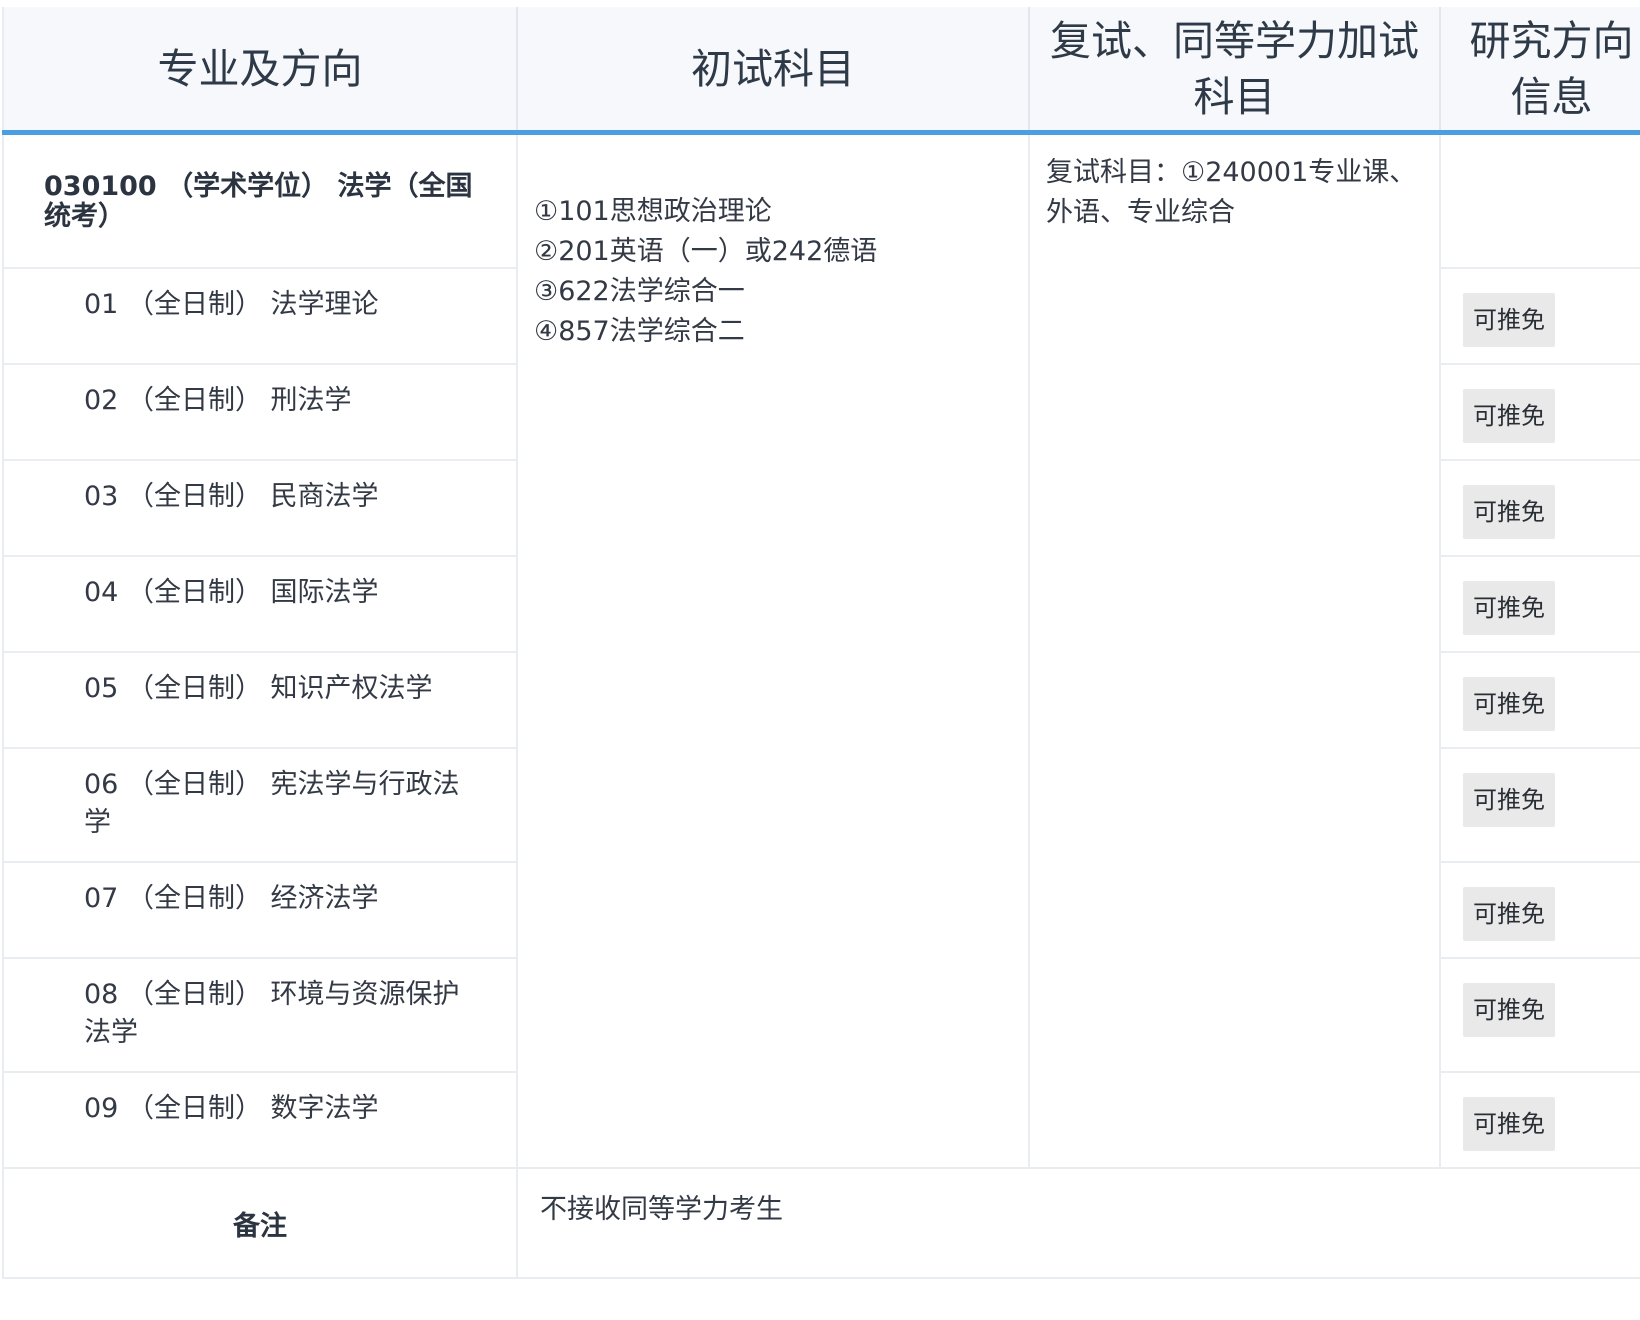  What do you see at coordinates (231, 304) in the screenshot?
I see `direction-label: 01 （全日制） 法学理论` at bounding box center [231, 304].